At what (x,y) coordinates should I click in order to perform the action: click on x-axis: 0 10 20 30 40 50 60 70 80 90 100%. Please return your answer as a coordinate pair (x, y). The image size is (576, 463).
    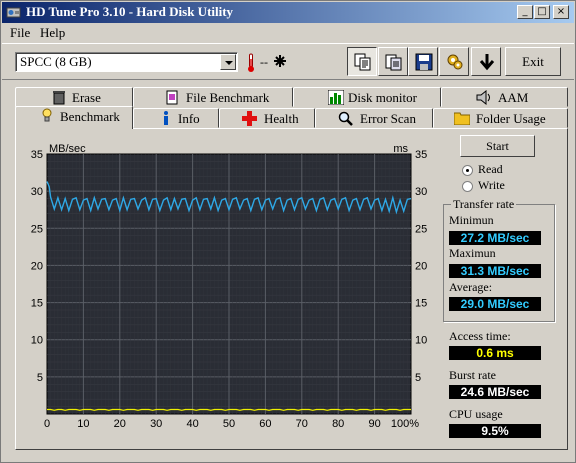
    Looking at the image, I should click on (231, 424).